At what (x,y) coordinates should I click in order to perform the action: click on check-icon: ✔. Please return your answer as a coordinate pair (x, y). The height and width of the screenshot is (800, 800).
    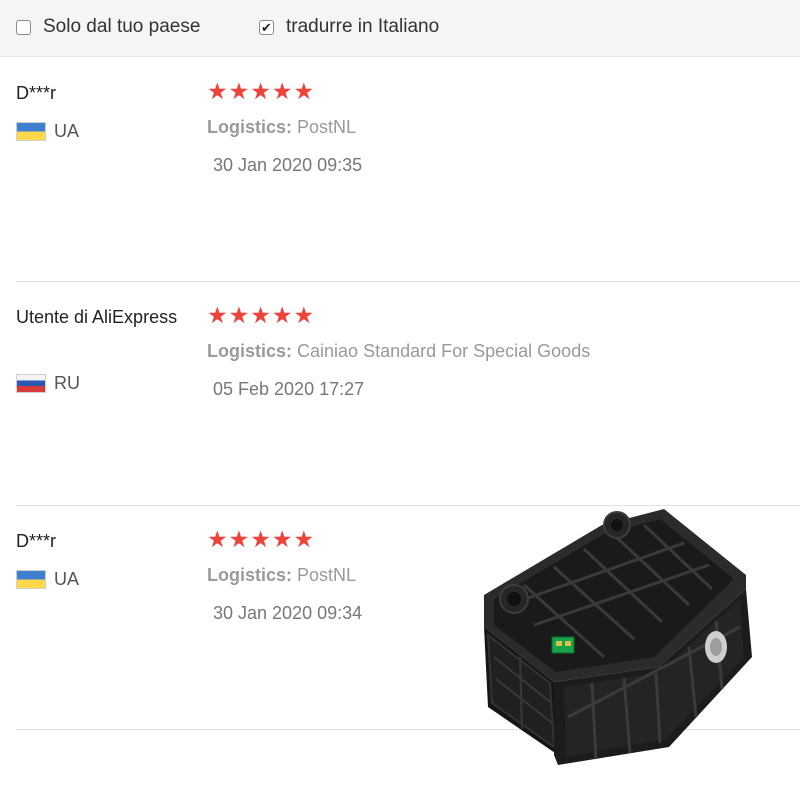
    Looking at the image, I should click on (266, 27).